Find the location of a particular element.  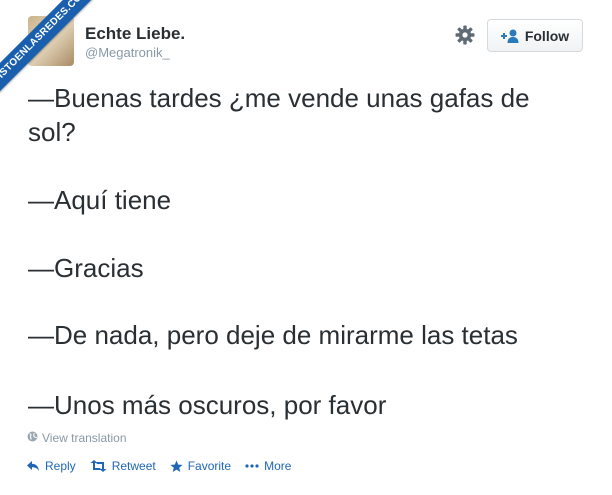

reply-button: Reply is located at coordinates (51, 466).